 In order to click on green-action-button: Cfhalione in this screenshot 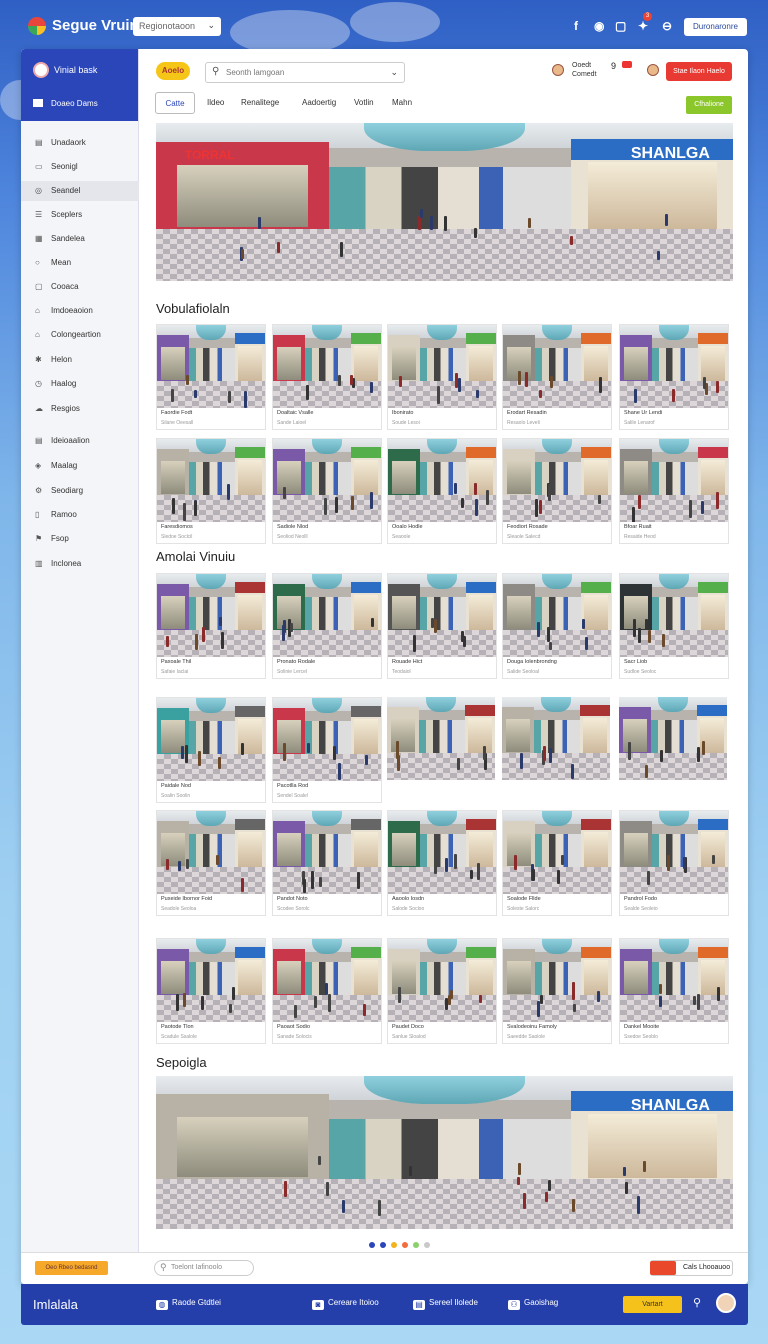, I will do `click(709, 105)`.